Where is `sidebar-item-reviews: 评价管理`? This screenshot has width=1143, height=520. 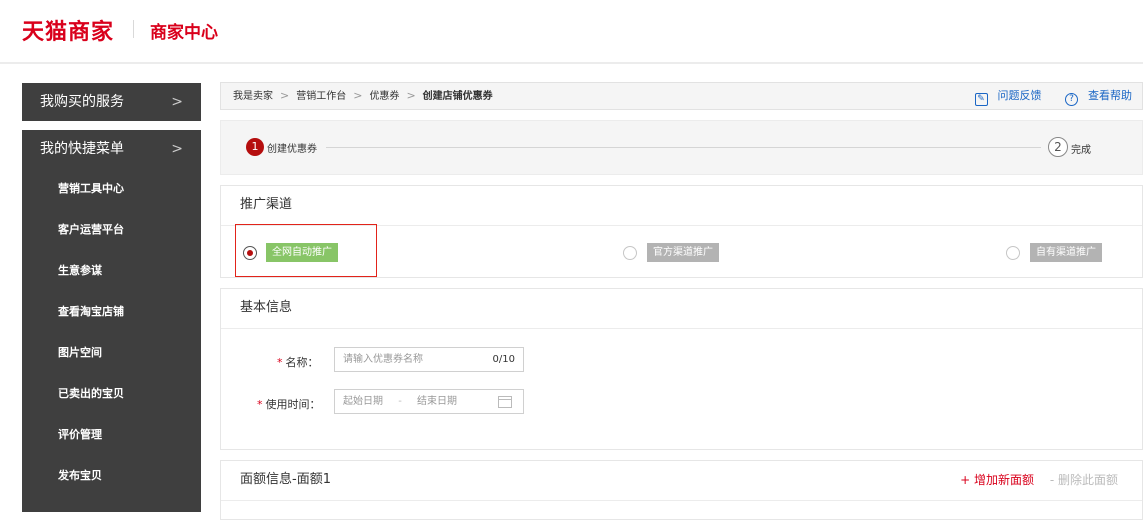
sidebar-item-reviews: 评价管理 is located at coordinates (111, 434).